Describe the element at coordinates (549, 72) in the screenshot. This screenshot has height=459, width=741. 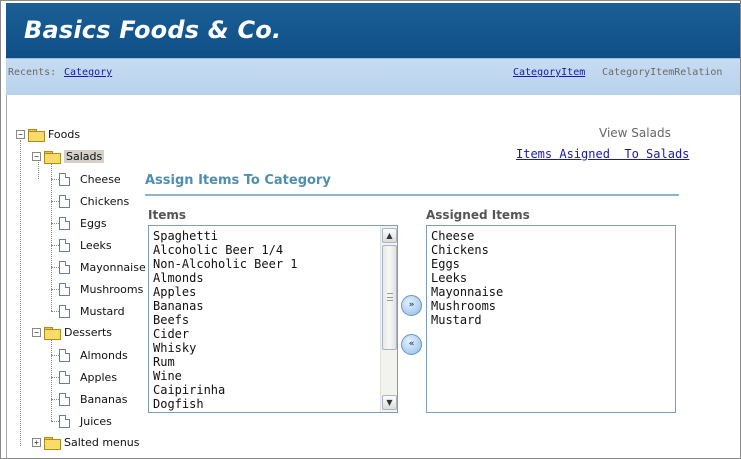
I see `recent-link-categoryitem: CategoryItem` at that location.